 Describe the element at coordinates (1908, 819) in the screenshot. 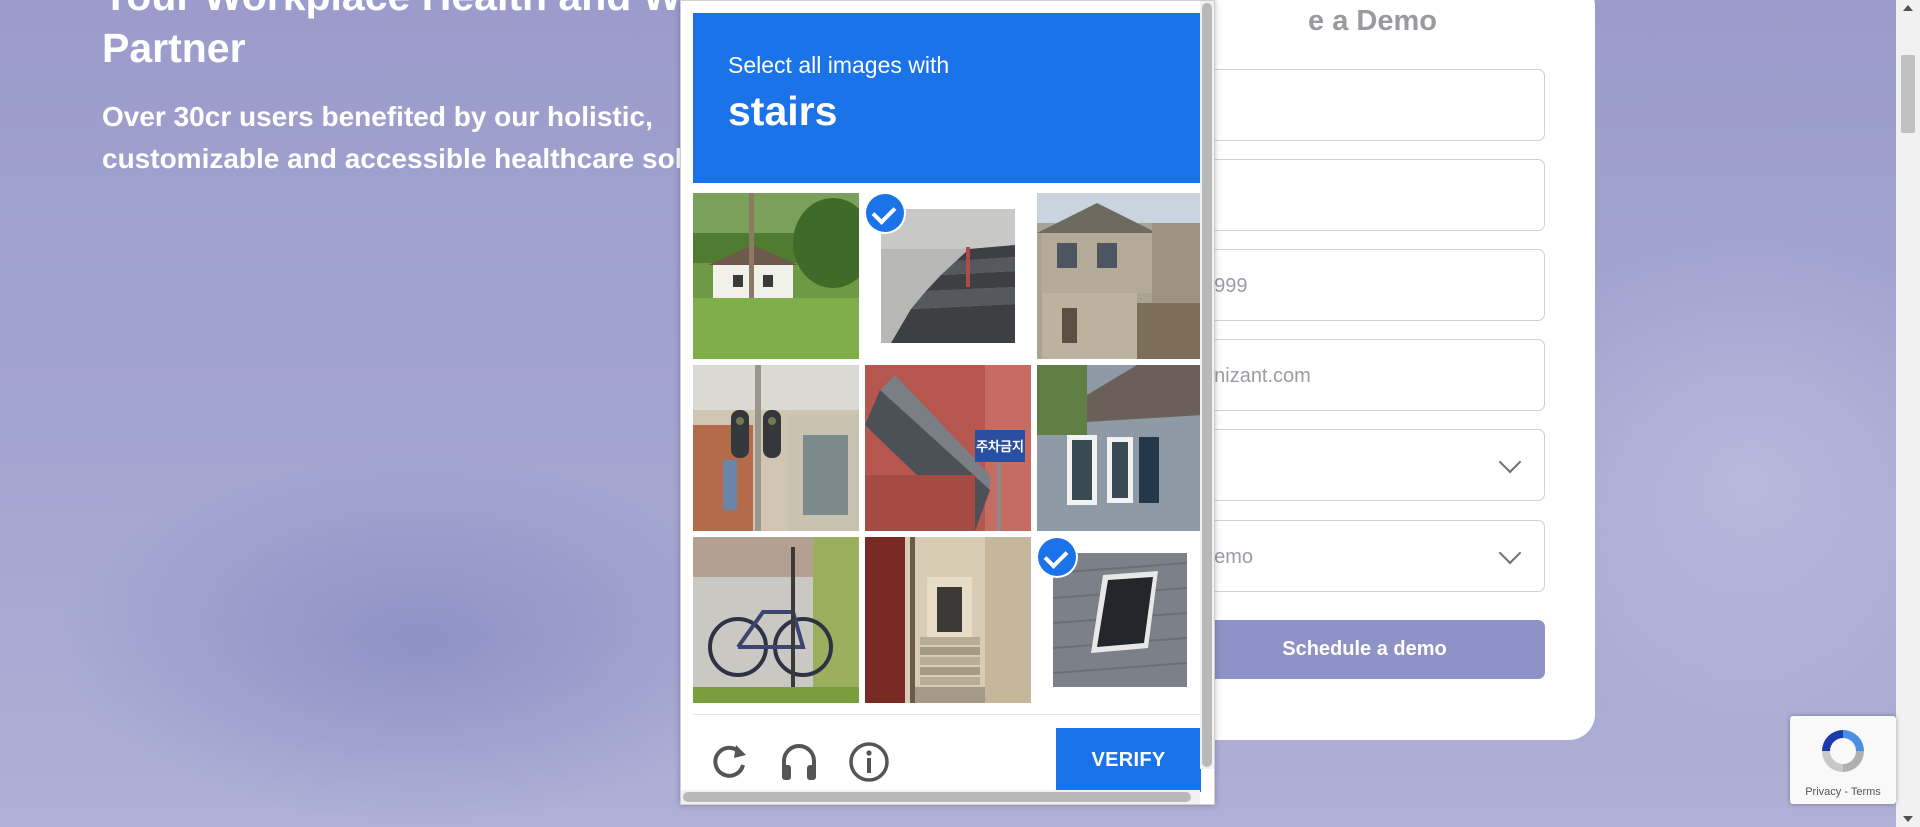

I see `scroll-down-arrow-icon` at that location.